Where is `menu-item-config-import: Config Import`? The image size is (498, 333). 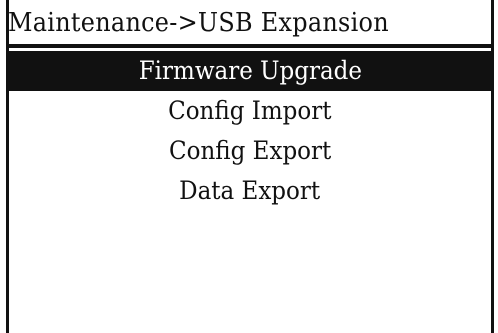
menu-item-config-import: Config Import is located at coordinates (250, 111).